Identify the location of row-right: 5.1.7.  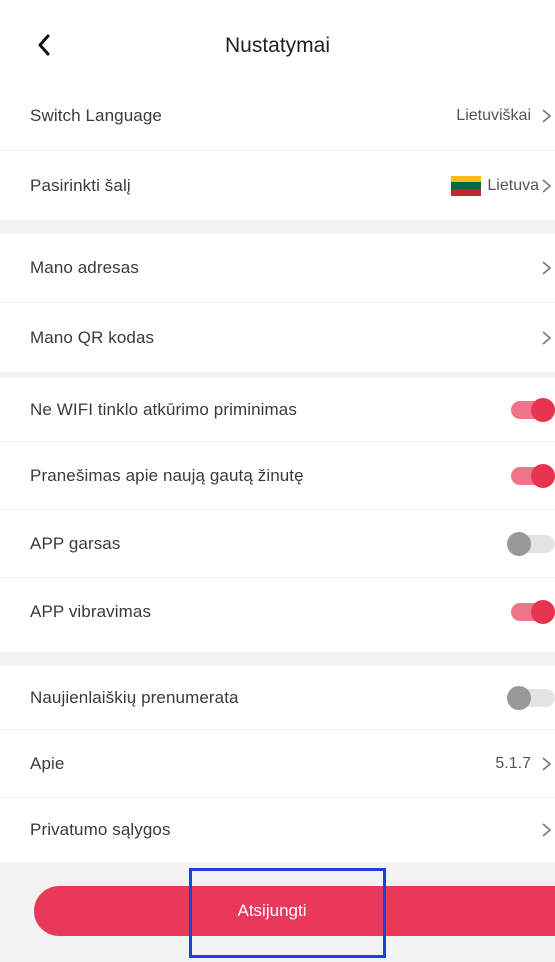
(525, 763).